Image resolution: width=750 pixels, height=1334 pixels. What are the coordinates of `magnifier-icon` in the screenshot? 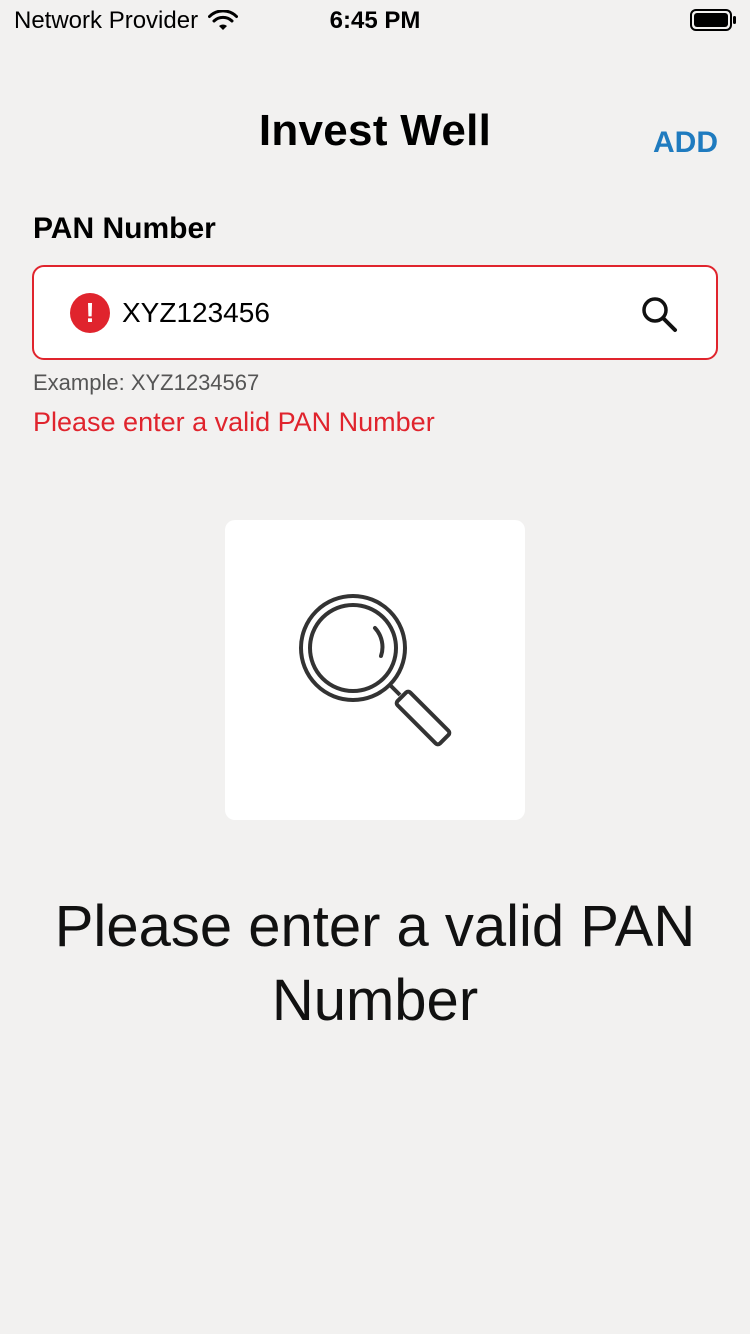 It's located at (375, 670).